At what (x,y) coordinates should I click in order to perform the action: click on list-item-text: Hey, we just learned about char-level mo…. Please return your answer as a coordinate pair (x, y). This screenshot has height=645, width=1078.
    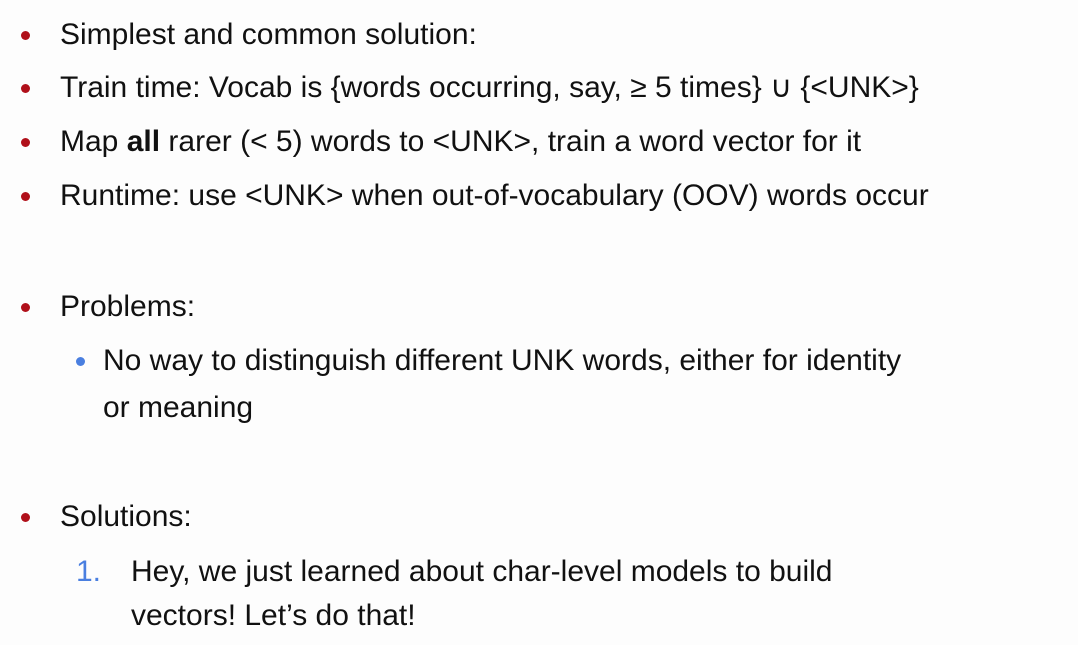
    Looking at the image, I should click on (482, 571).